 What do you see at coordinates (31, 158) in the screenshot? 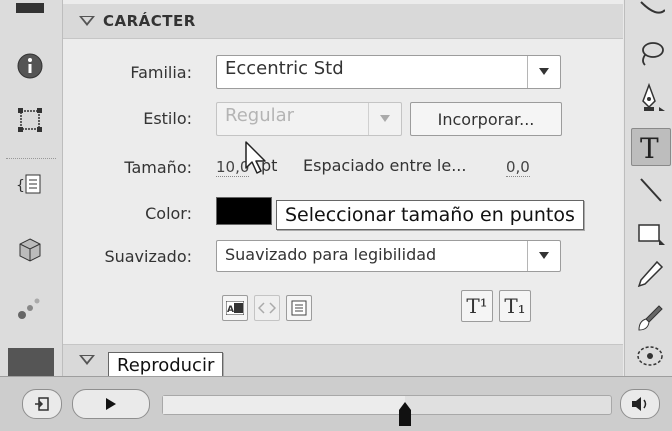
I see `divider` at bounding box center [31, 158].